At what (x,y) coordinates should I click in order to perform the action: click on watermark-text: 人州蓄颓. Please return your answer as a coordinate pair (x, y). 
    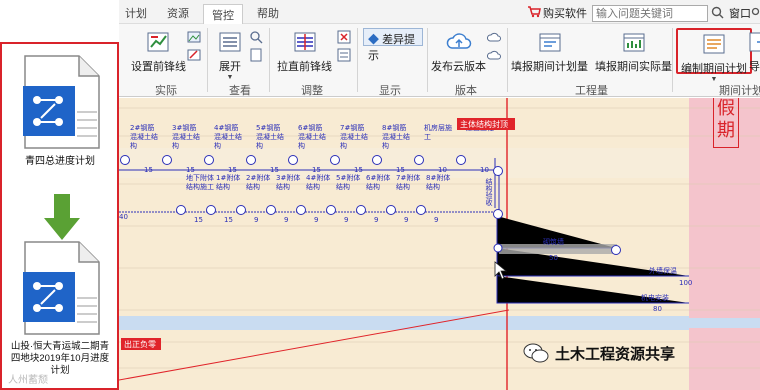
    Looking at the image, I should click on (28, 380).